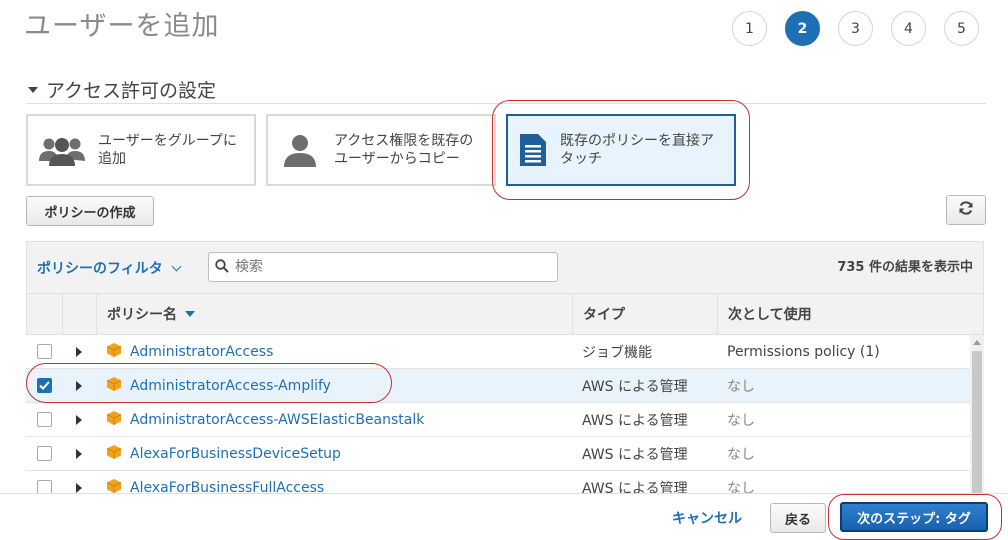  I want to click on search-box, so click(383, 267).